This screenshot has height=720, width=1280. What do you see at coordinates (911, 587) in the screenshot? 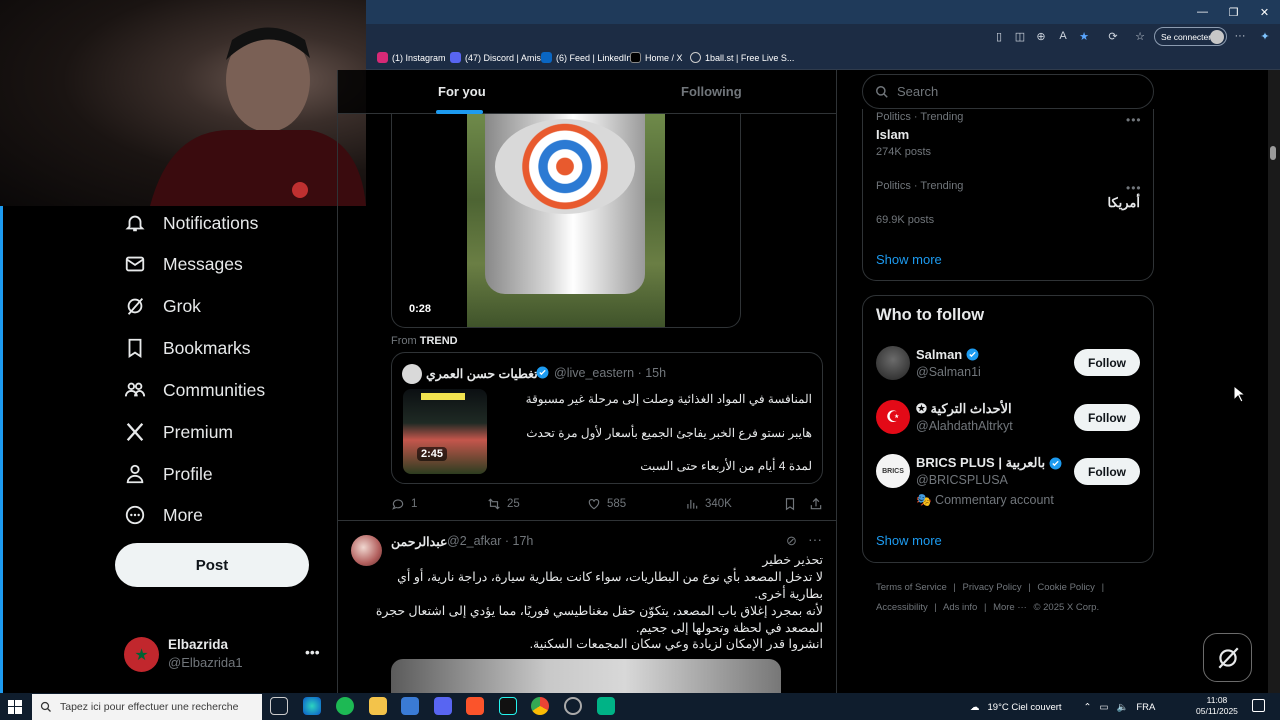
I see `terms-link: Terms of Service` at bounding box center [911, 587].